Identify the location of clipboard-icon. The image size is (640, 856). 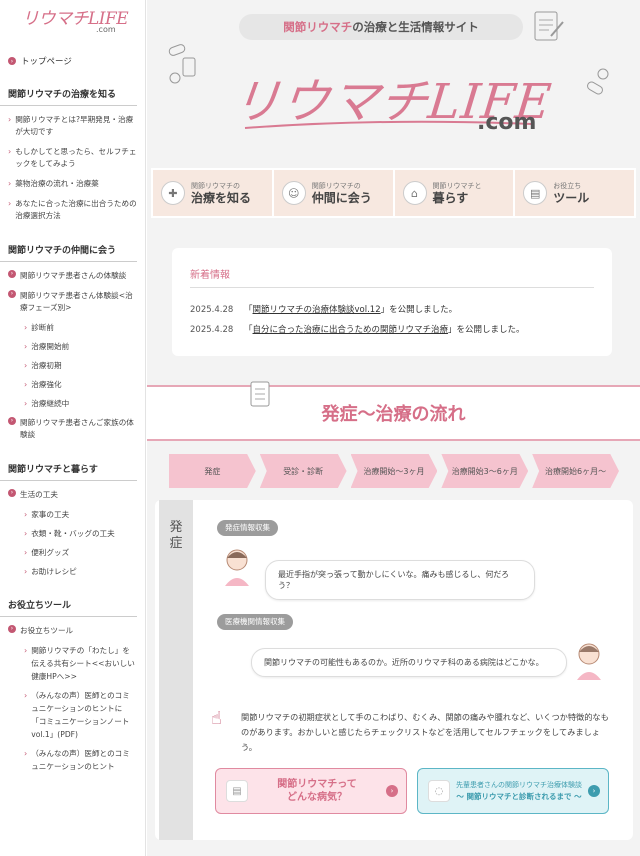
(549, 26).